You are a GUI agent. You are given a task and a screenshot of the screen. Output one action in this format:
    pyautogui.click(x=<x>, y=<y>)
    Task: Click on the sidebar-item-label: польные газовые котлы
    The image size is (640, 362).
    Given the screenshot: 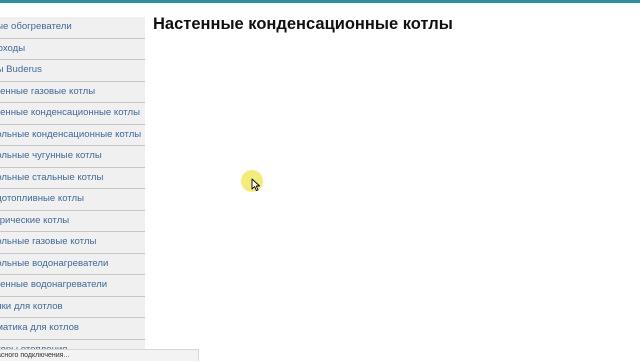 What is the action you would take?
    pyautogui.click(x=48, y=241)
    